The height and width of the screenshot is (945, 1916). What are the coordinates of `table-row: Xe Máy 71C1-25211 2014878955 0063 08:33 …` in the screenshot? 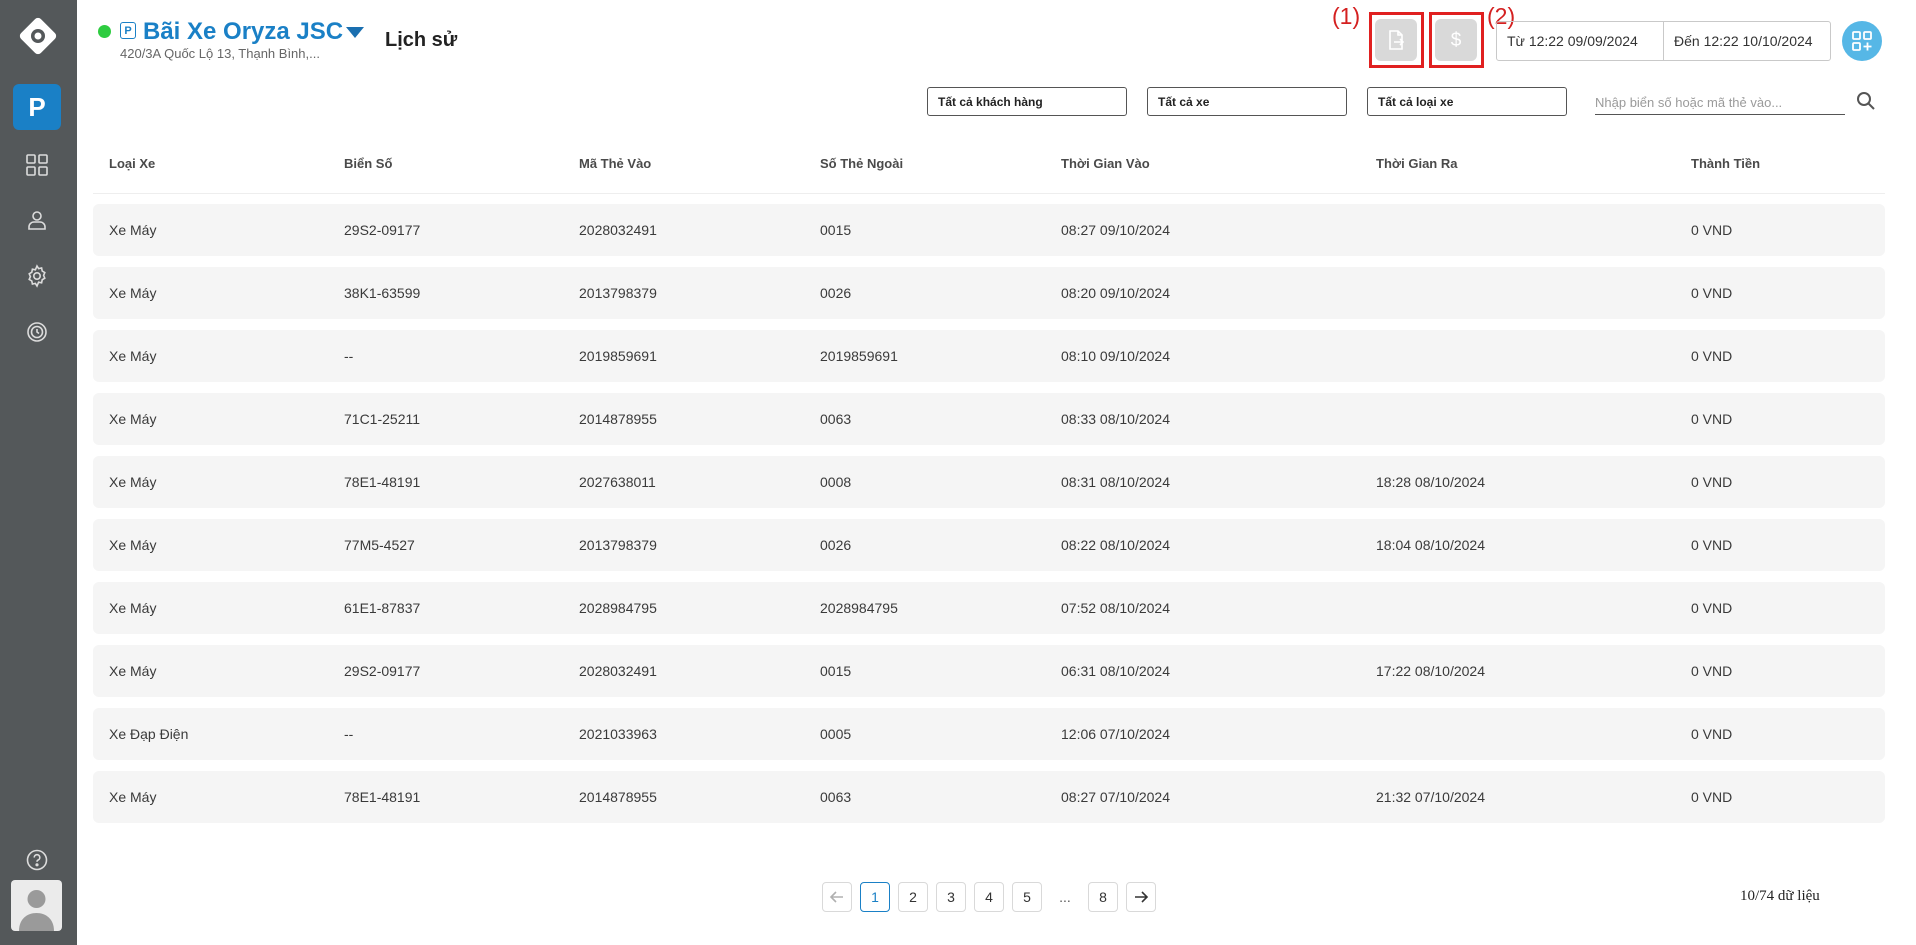 It's located at (989, 419).